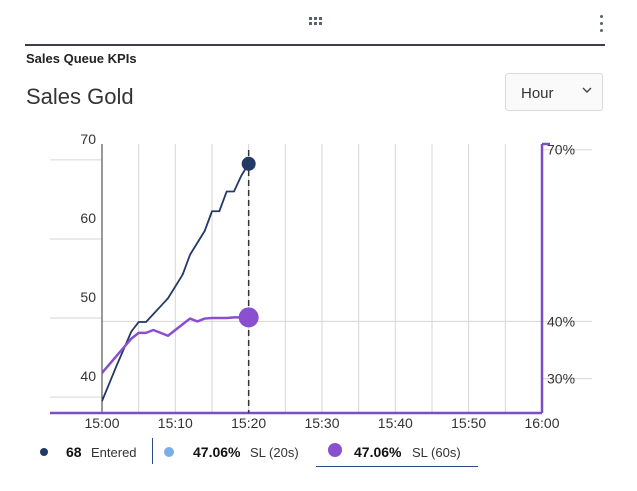 The height and width of the screenshot is (491, 637). I want to click on queue-name: Sales Gold, so click(80, 96).